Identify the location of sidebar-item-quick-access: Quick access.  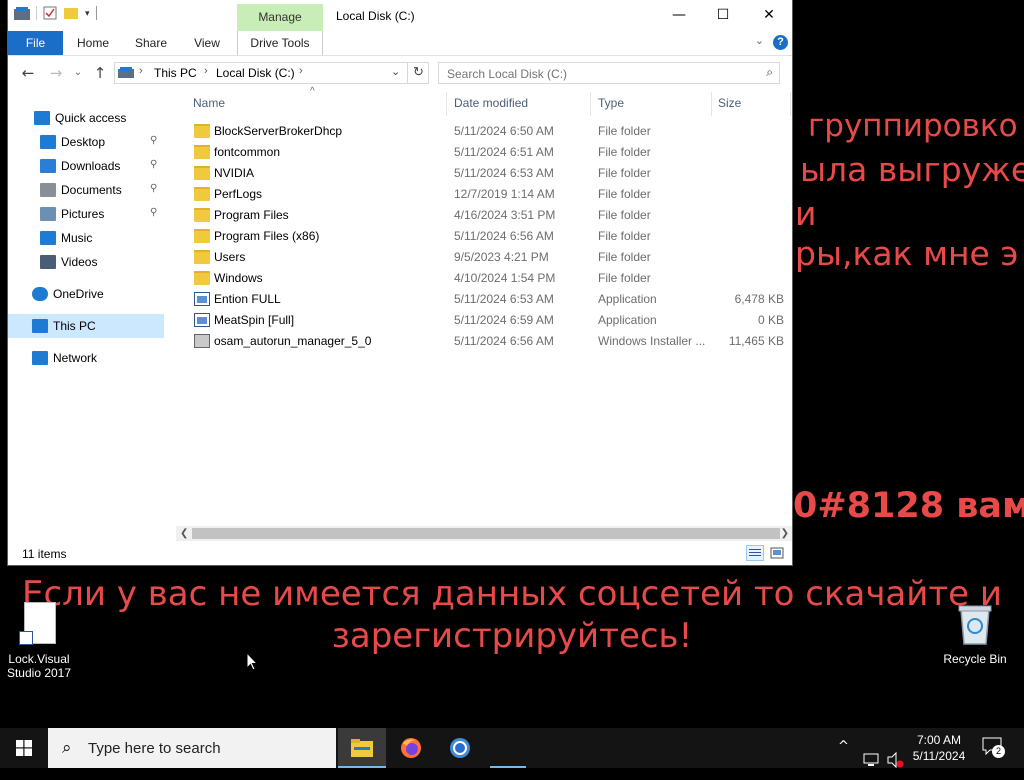
(86, 118).